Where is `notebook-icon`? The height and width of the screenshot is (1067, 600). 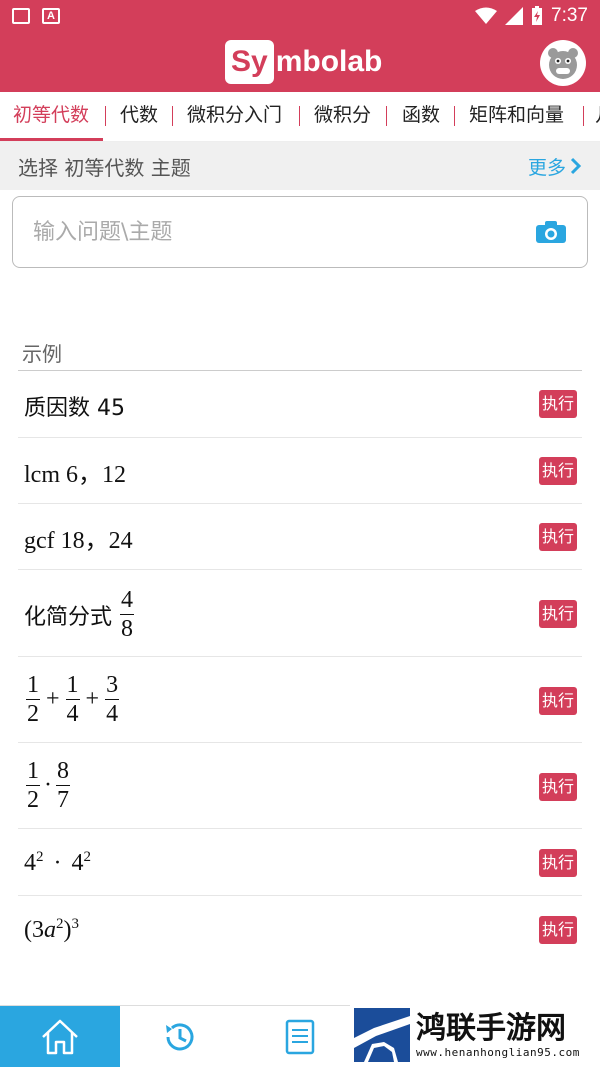
notebook-icon is located at coordinates (300, 1037).